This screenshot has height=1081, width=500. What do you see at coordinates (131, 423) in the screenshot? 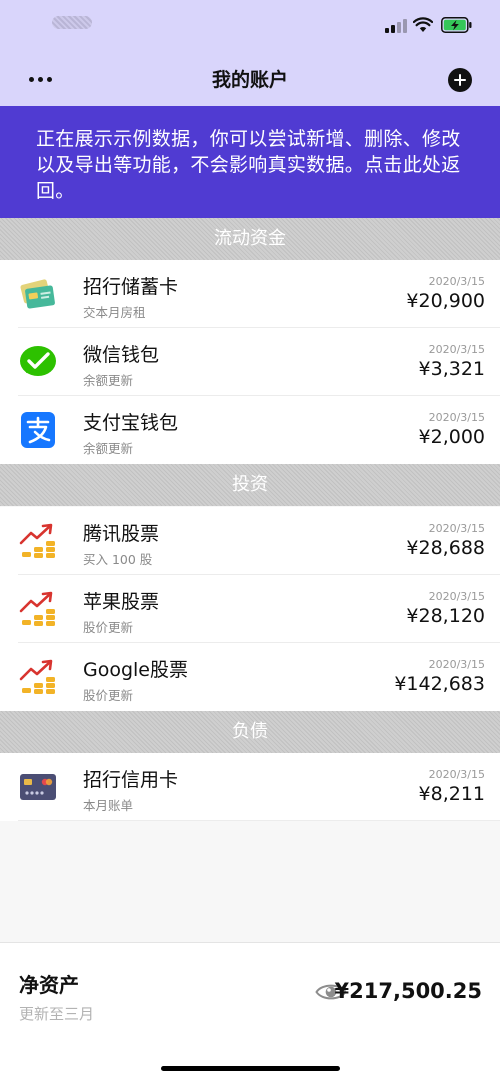
I see `account-name: 支付宝钱包` at bounding box center [131, 423].